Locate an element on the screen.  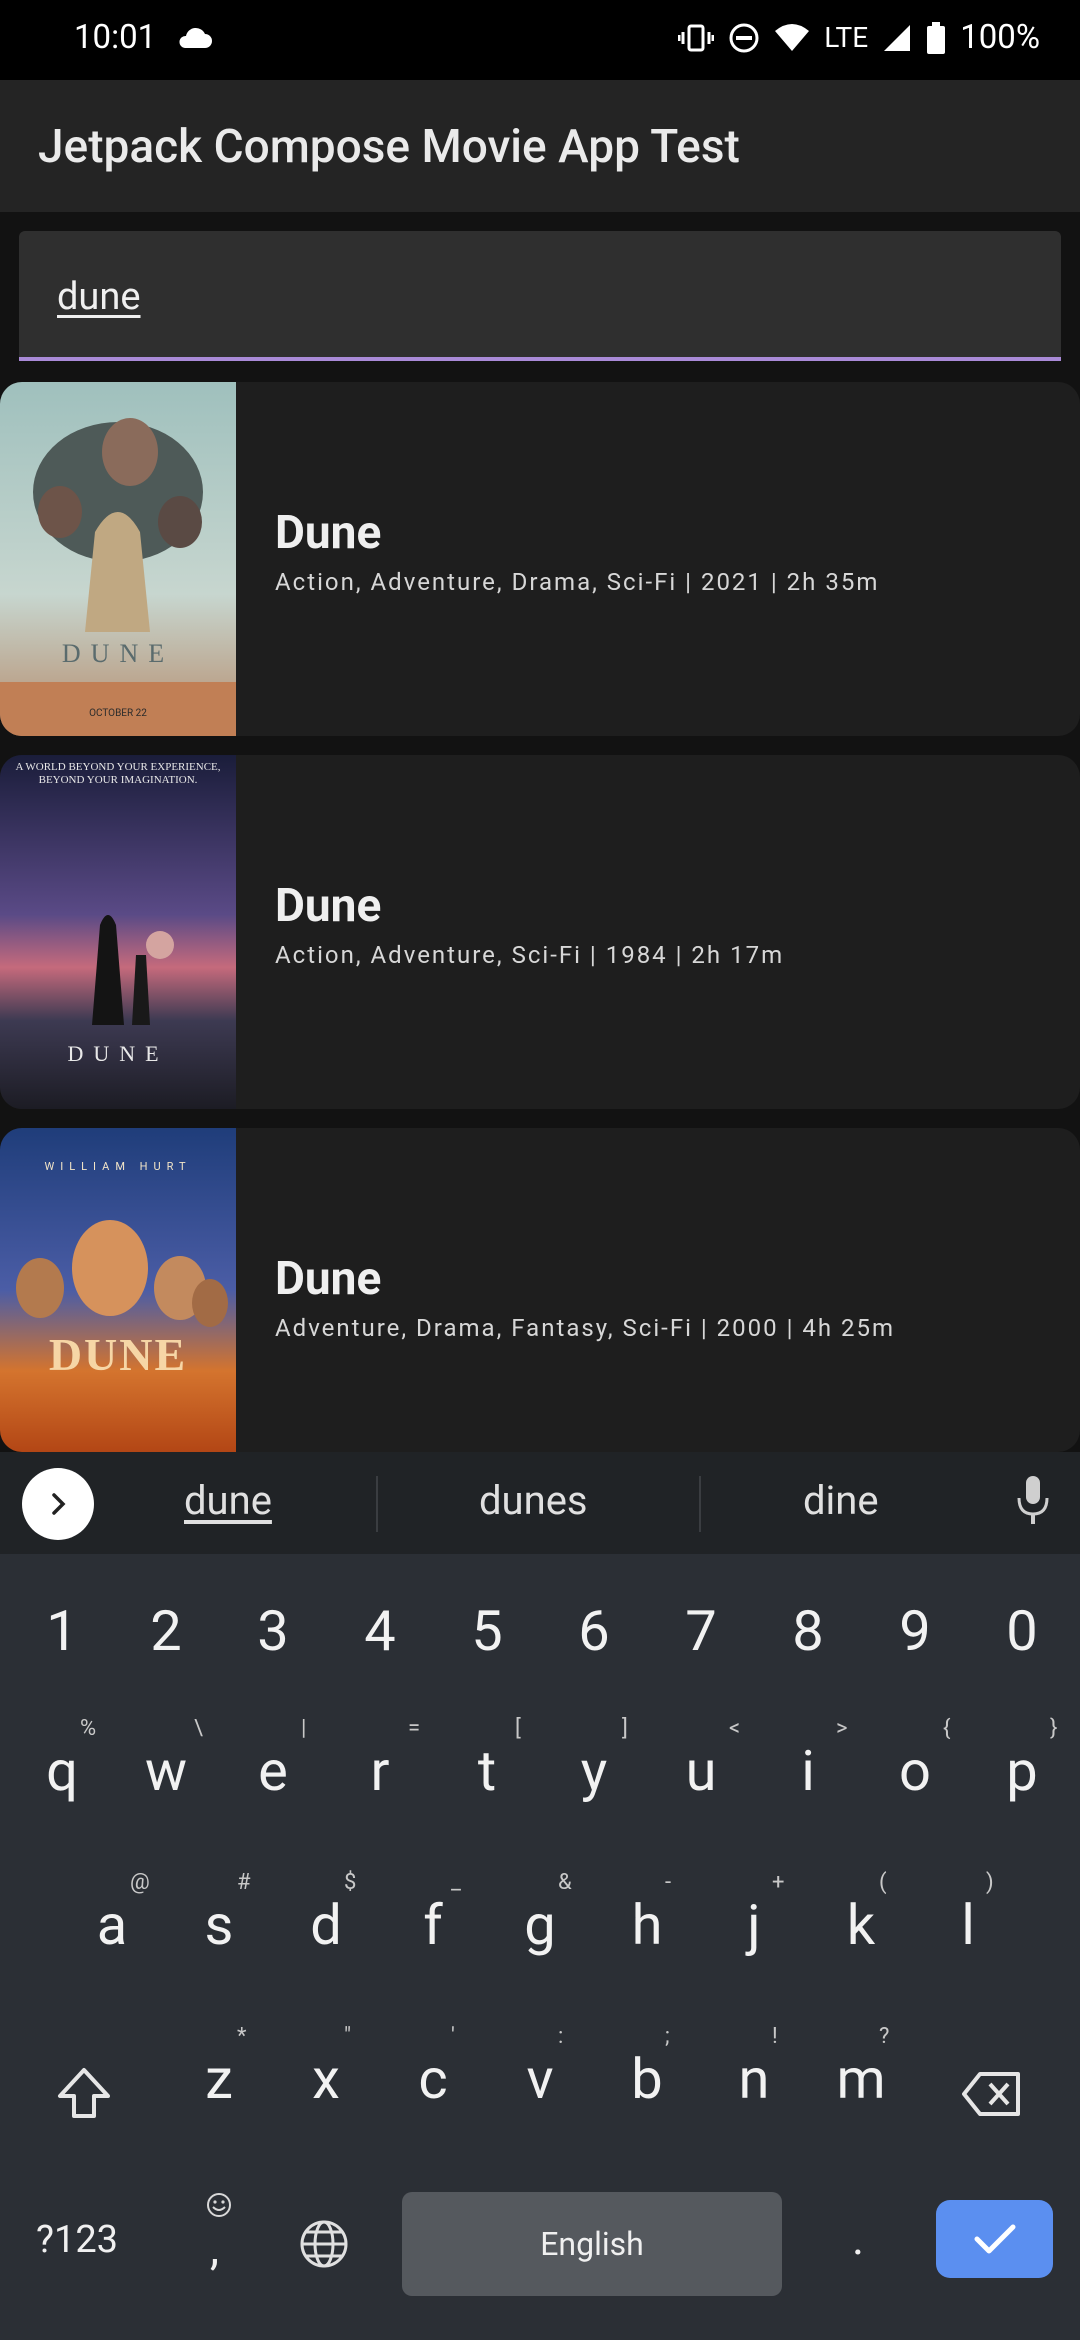
key-a: a @ is located at coordinates (112, 1914).